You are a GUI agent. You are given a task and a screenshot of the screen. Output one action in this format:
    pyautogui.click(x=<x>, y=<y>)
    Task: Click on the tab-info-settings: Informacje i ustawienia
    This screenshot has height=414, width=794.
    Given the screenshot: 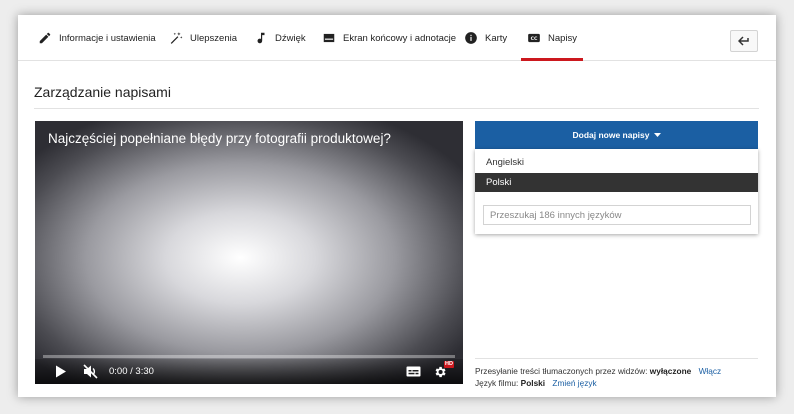 What is the action you would take?
    pyautogui.click(x=97, y=38)
    